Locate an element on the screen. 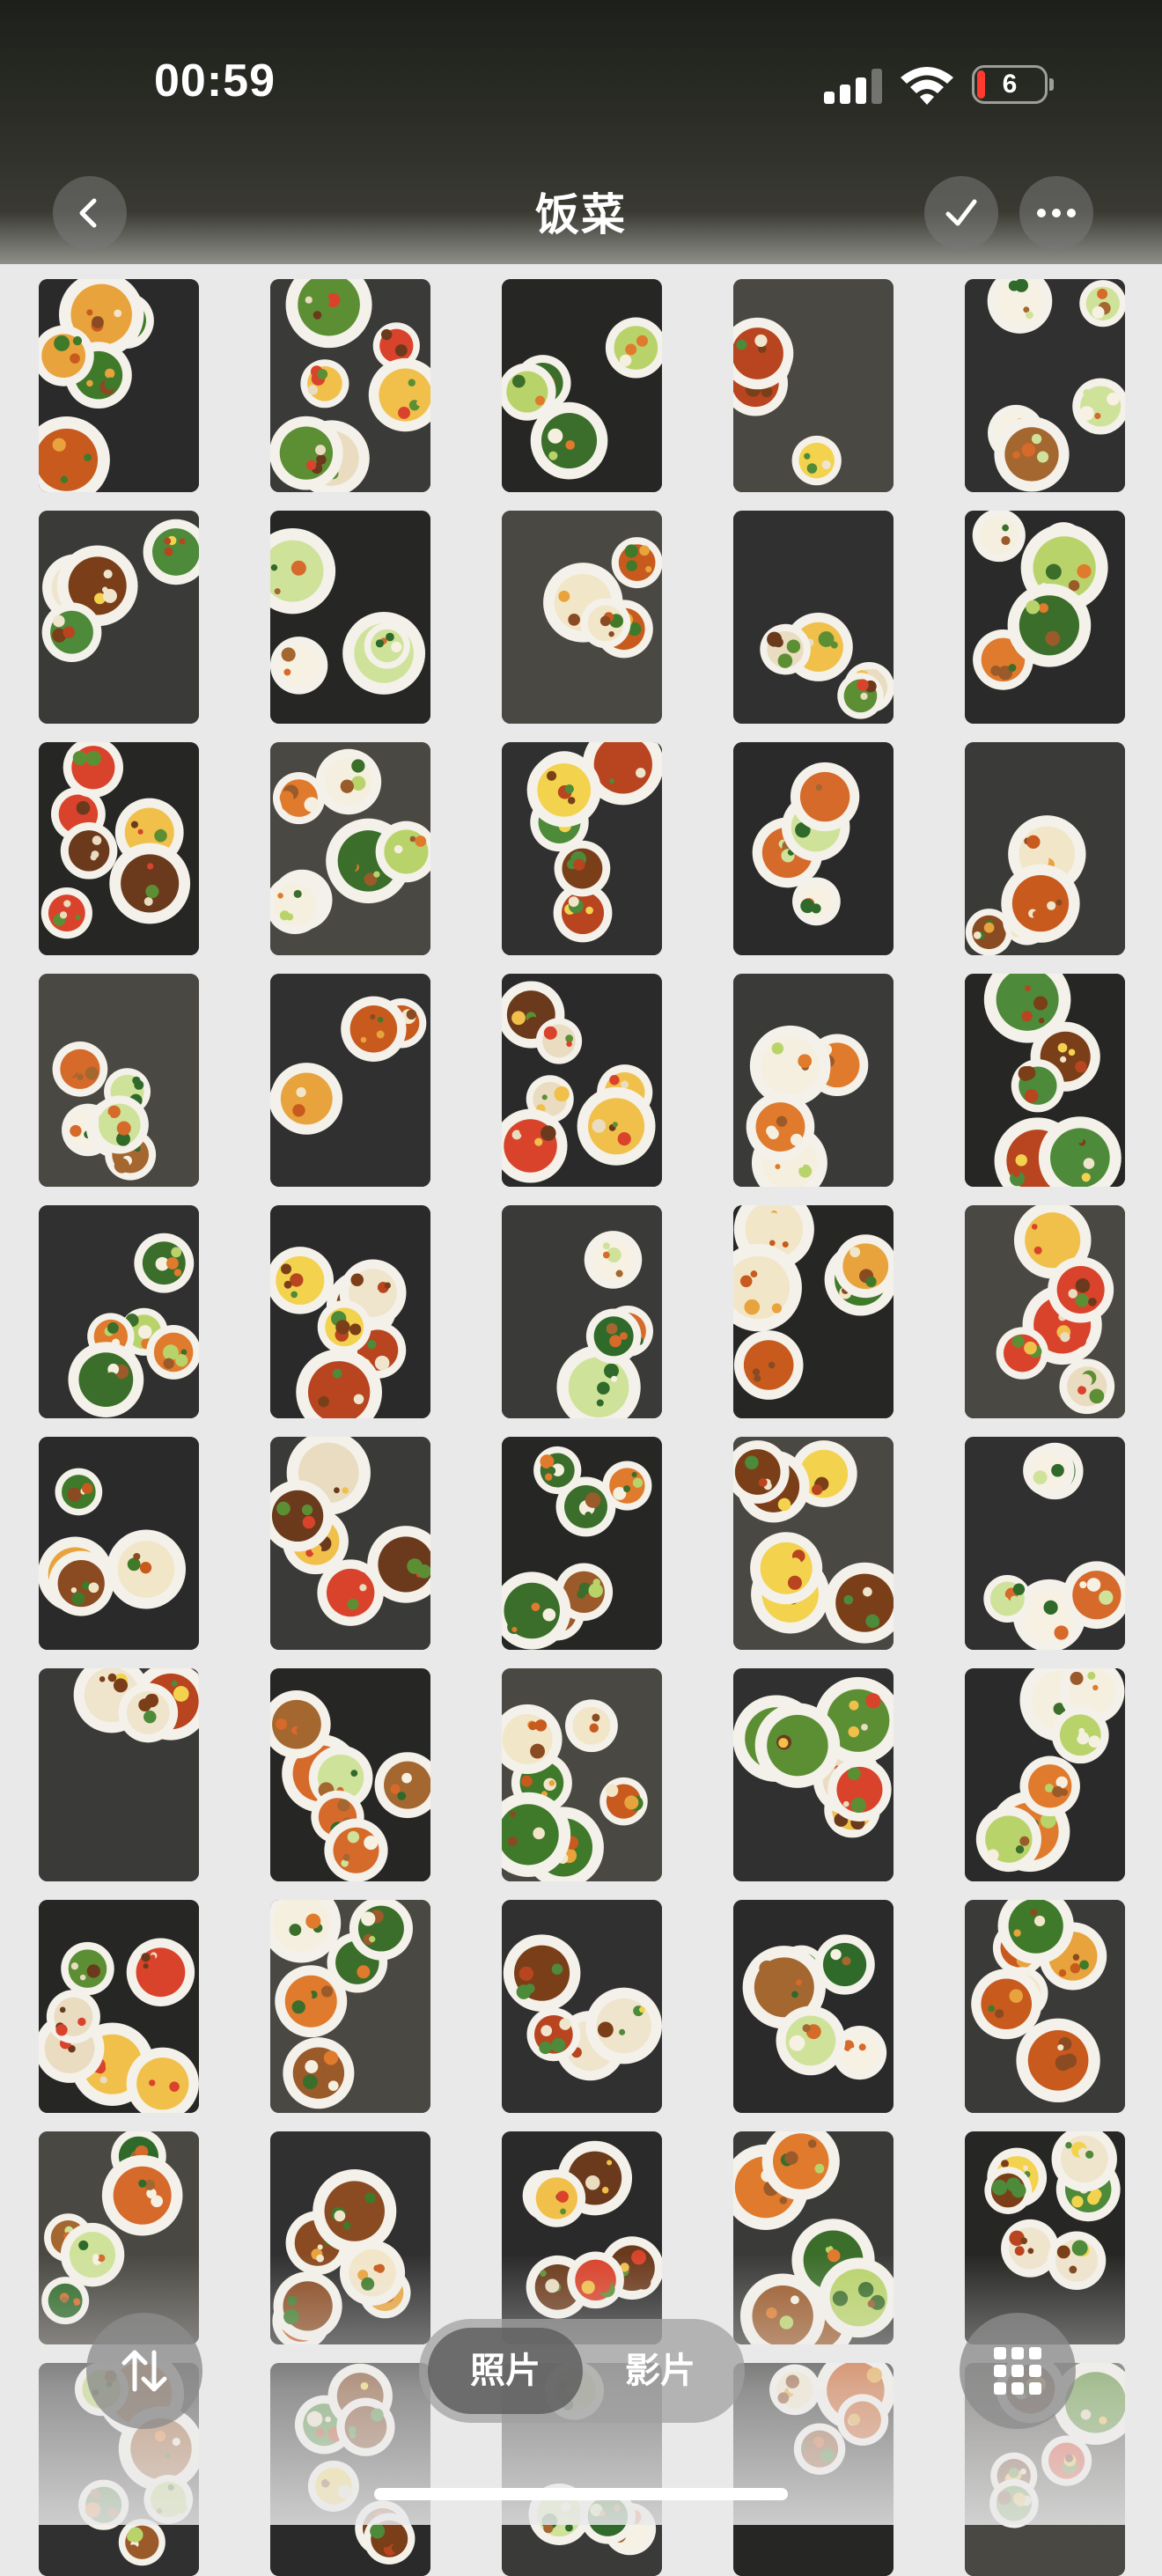  more-button is located at coordinates (1056, 213).